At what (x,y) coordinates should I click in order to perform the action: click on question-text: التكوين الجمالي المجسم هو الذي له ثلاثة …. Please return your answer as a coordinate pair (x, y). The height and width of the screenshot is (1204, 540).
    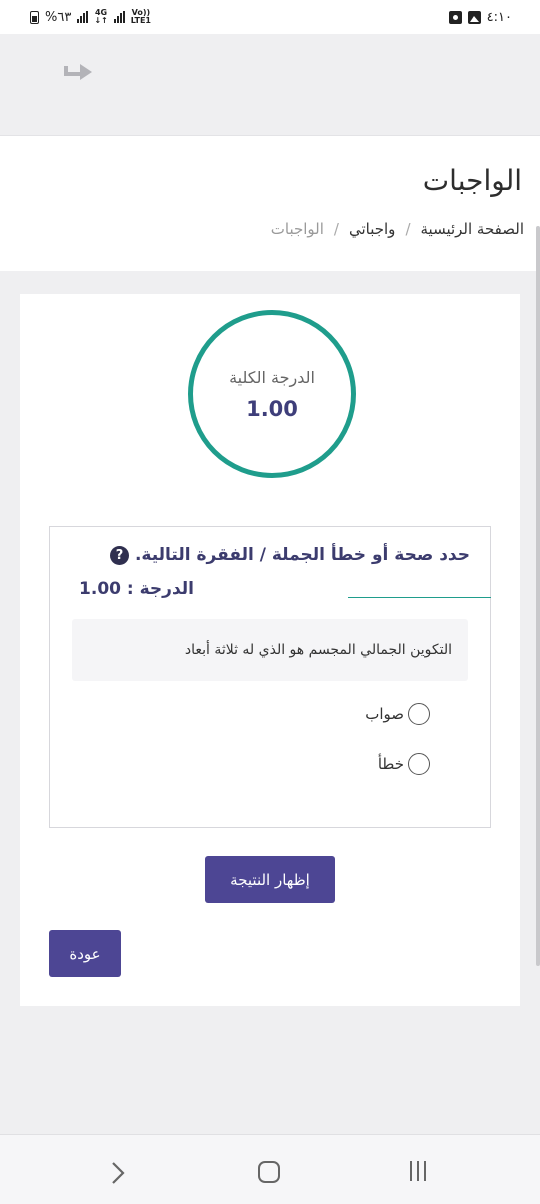
    Looking at the image, I should click on (270, 650).